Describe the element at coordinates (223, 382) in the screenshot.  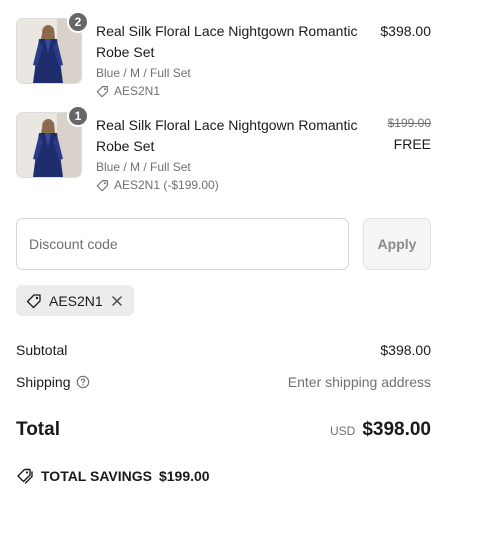
I see `shipping-row: Shipping Enter shipping address` at that location.